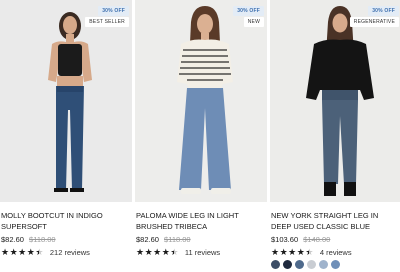 Image resolution: width=400 pixels, height=272 pixels. I want to click on product-name: MOLLY BOOTCUT IN INDIGO SUPERSOFT, so click(65, 221).